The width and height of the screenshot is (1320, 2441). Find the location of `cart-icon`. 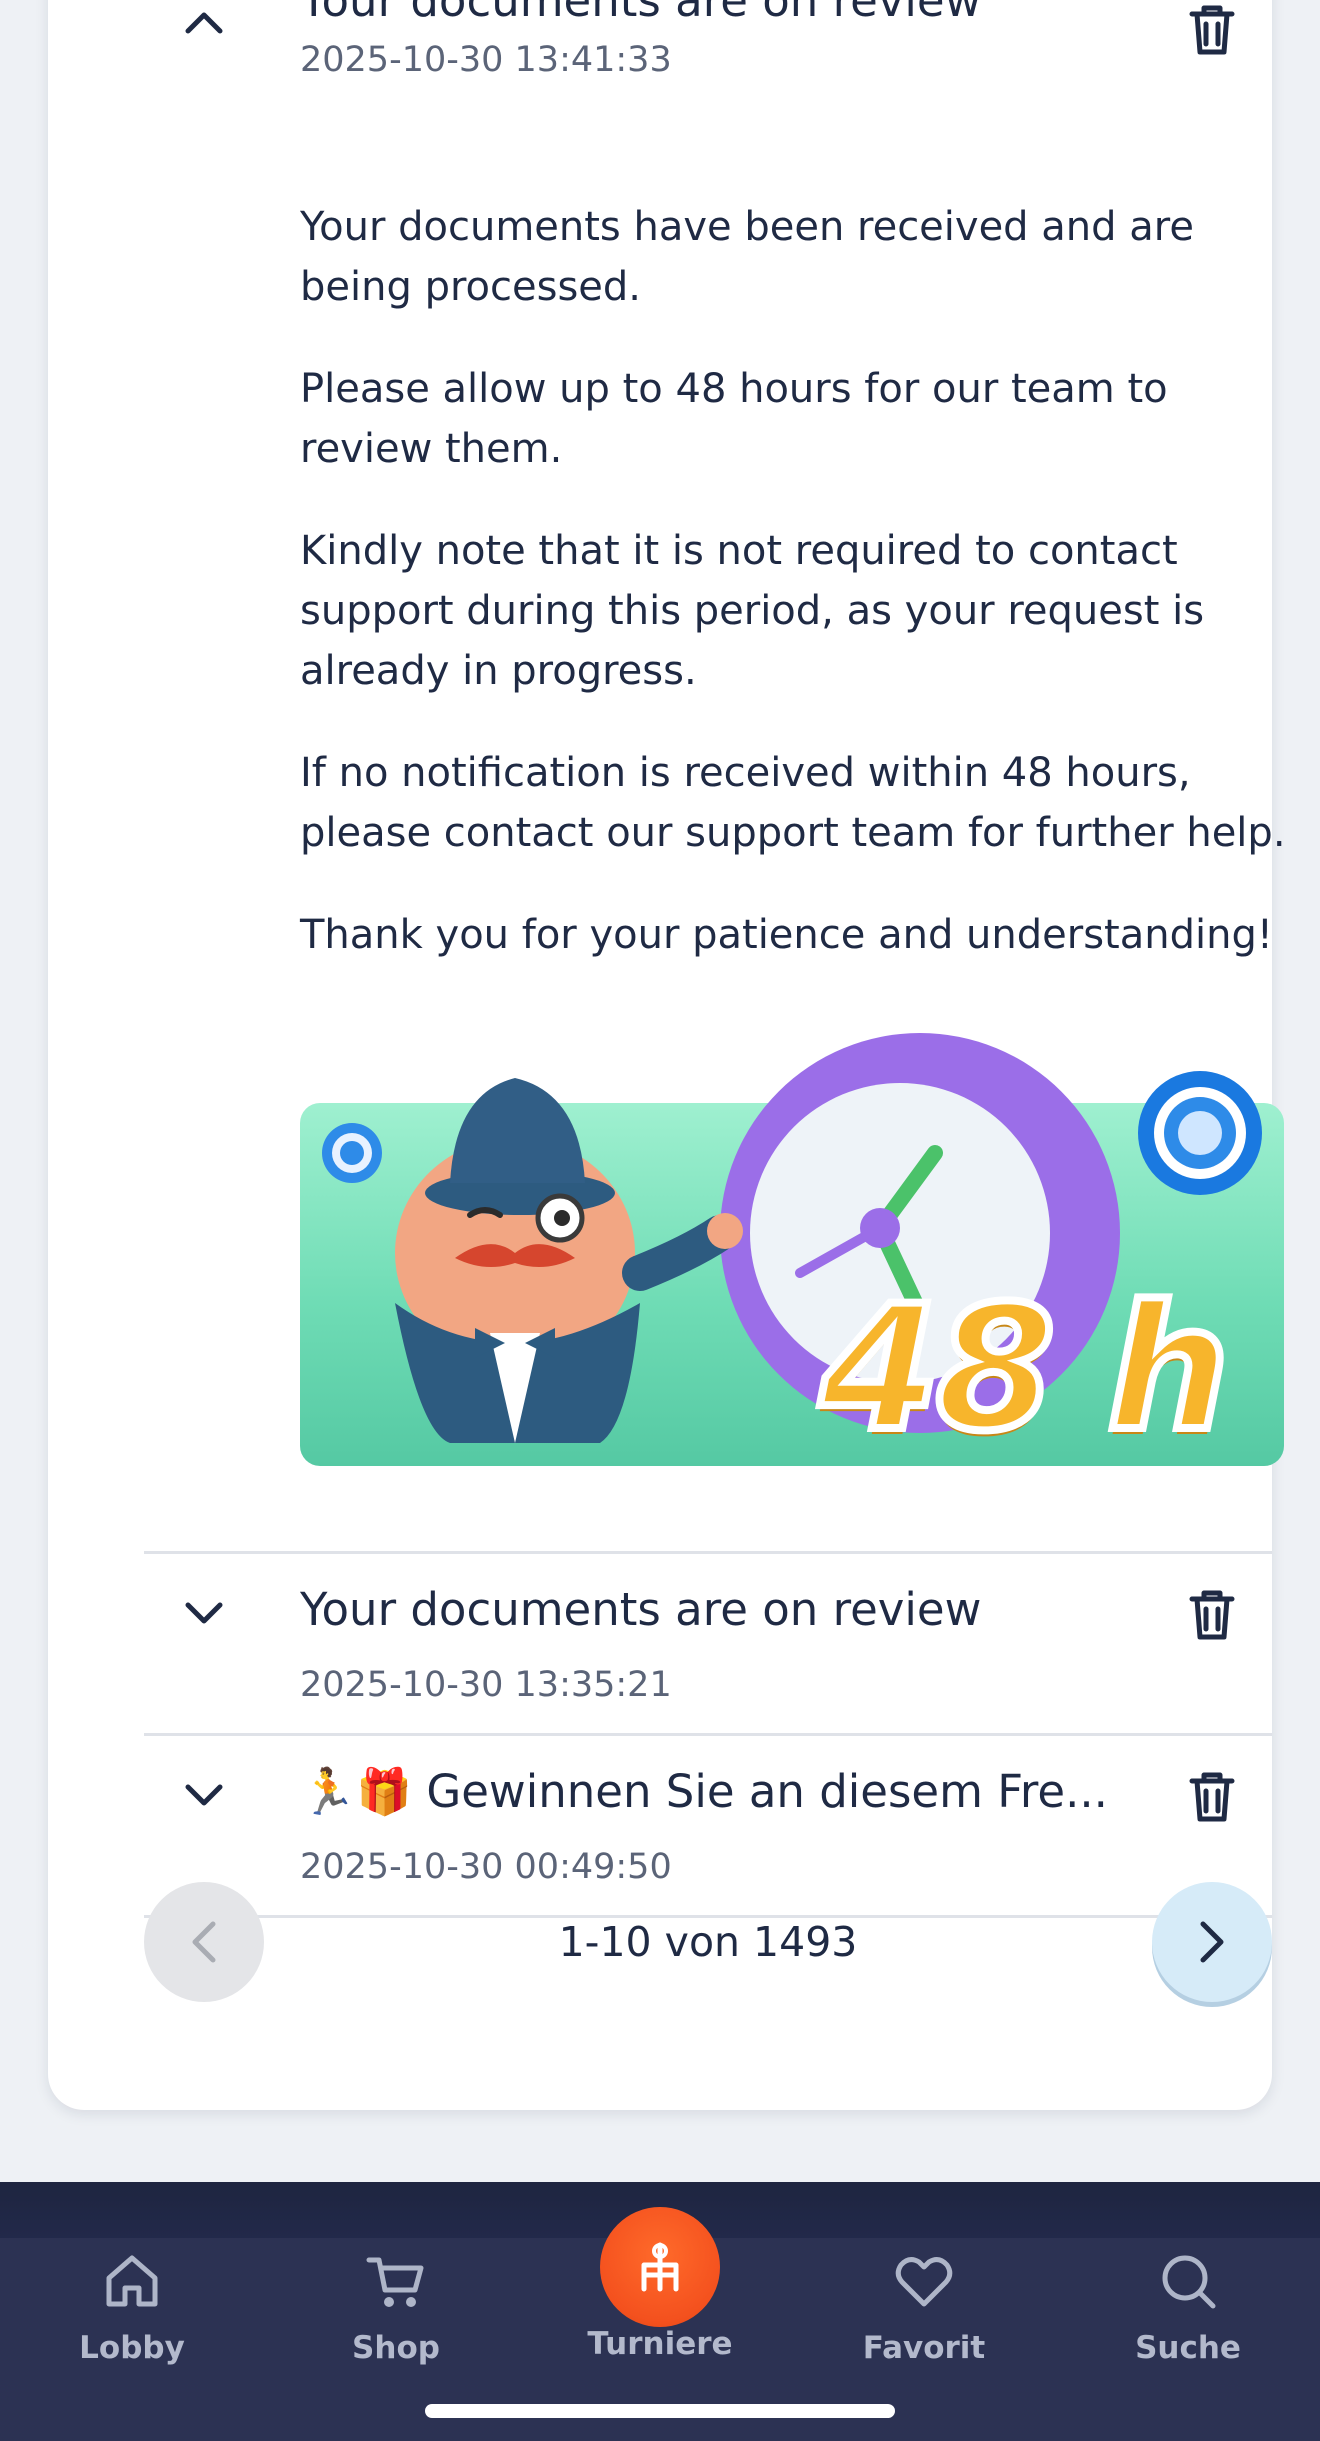

cart-icon is located at coordinates (395, 2282).